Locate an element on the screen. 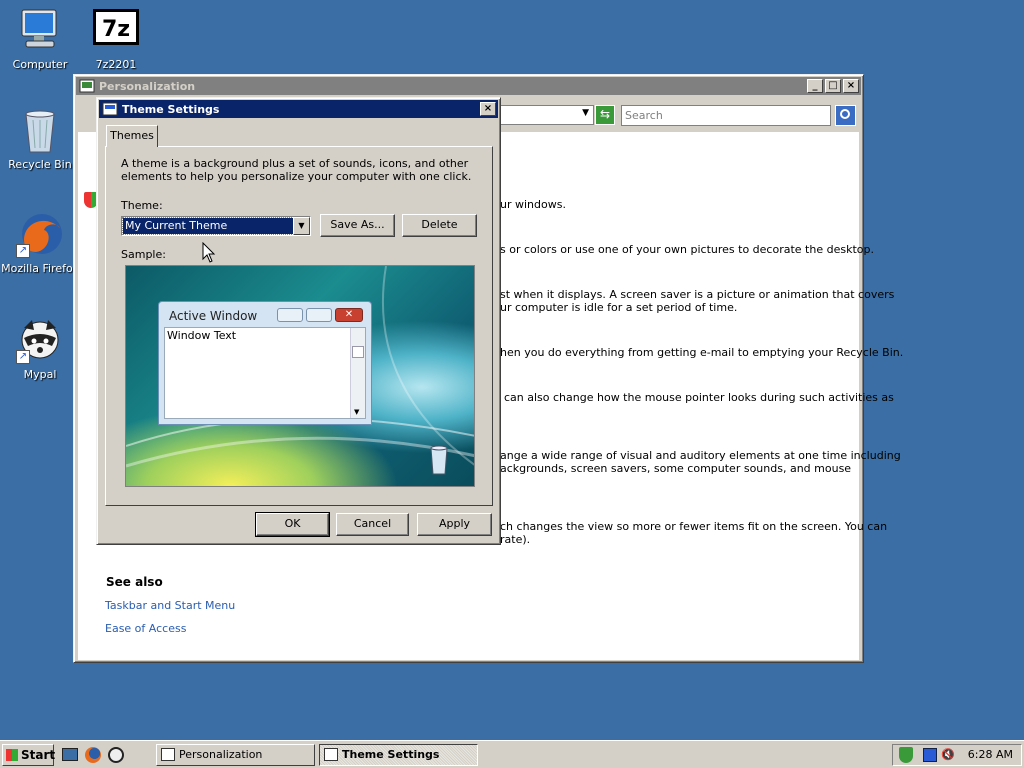 This screenshot has width=1024, height=768. sample-minimize-icon is located at coordinates (290, 315).